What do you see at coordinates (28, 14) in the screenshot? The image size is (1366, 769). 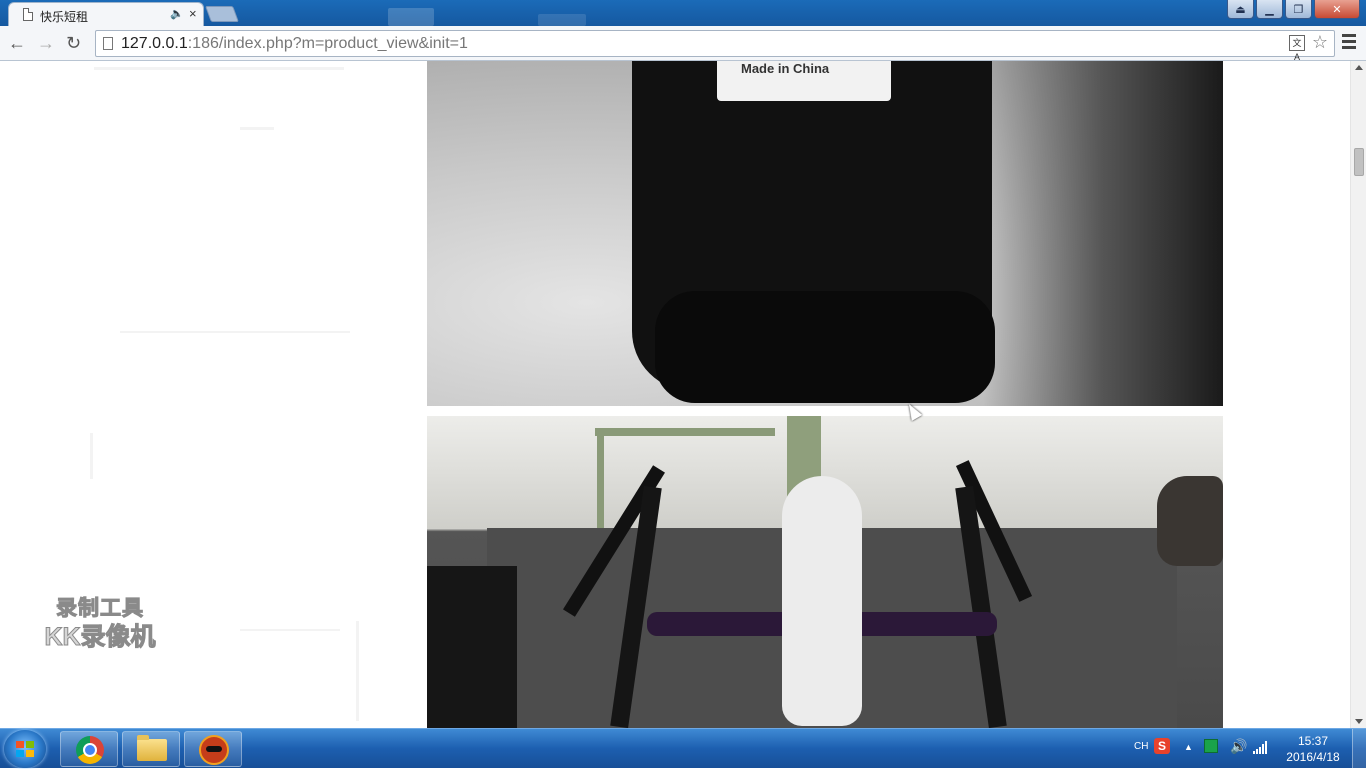 I see `page-favicon-icon` at bounding box center [28, 14].